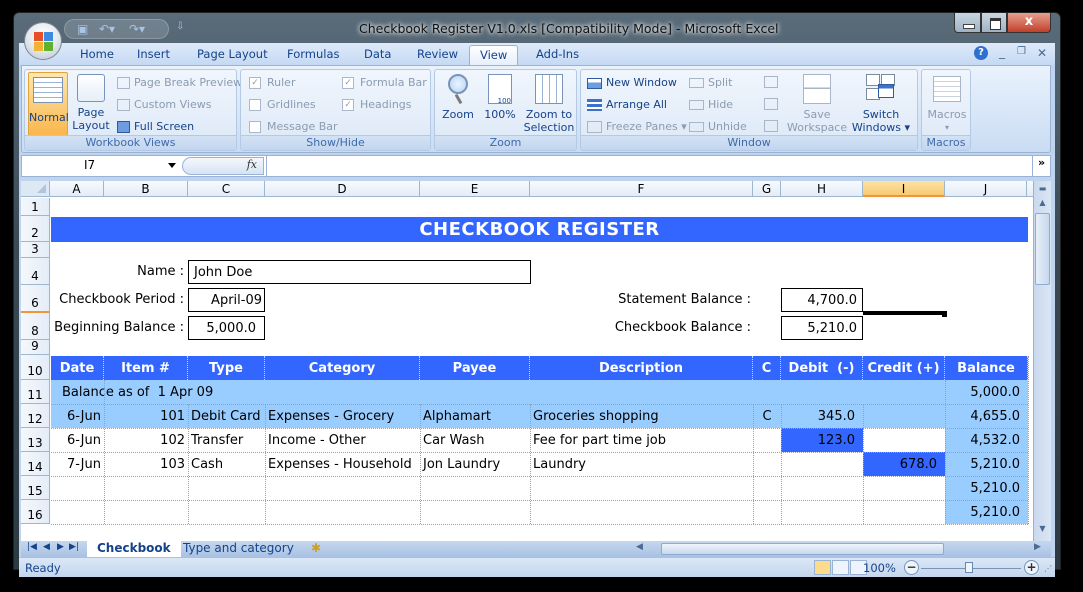  Describe the element at coordinates (35, 326) in the screenshot. I see `row-header-8: 8` at that location.